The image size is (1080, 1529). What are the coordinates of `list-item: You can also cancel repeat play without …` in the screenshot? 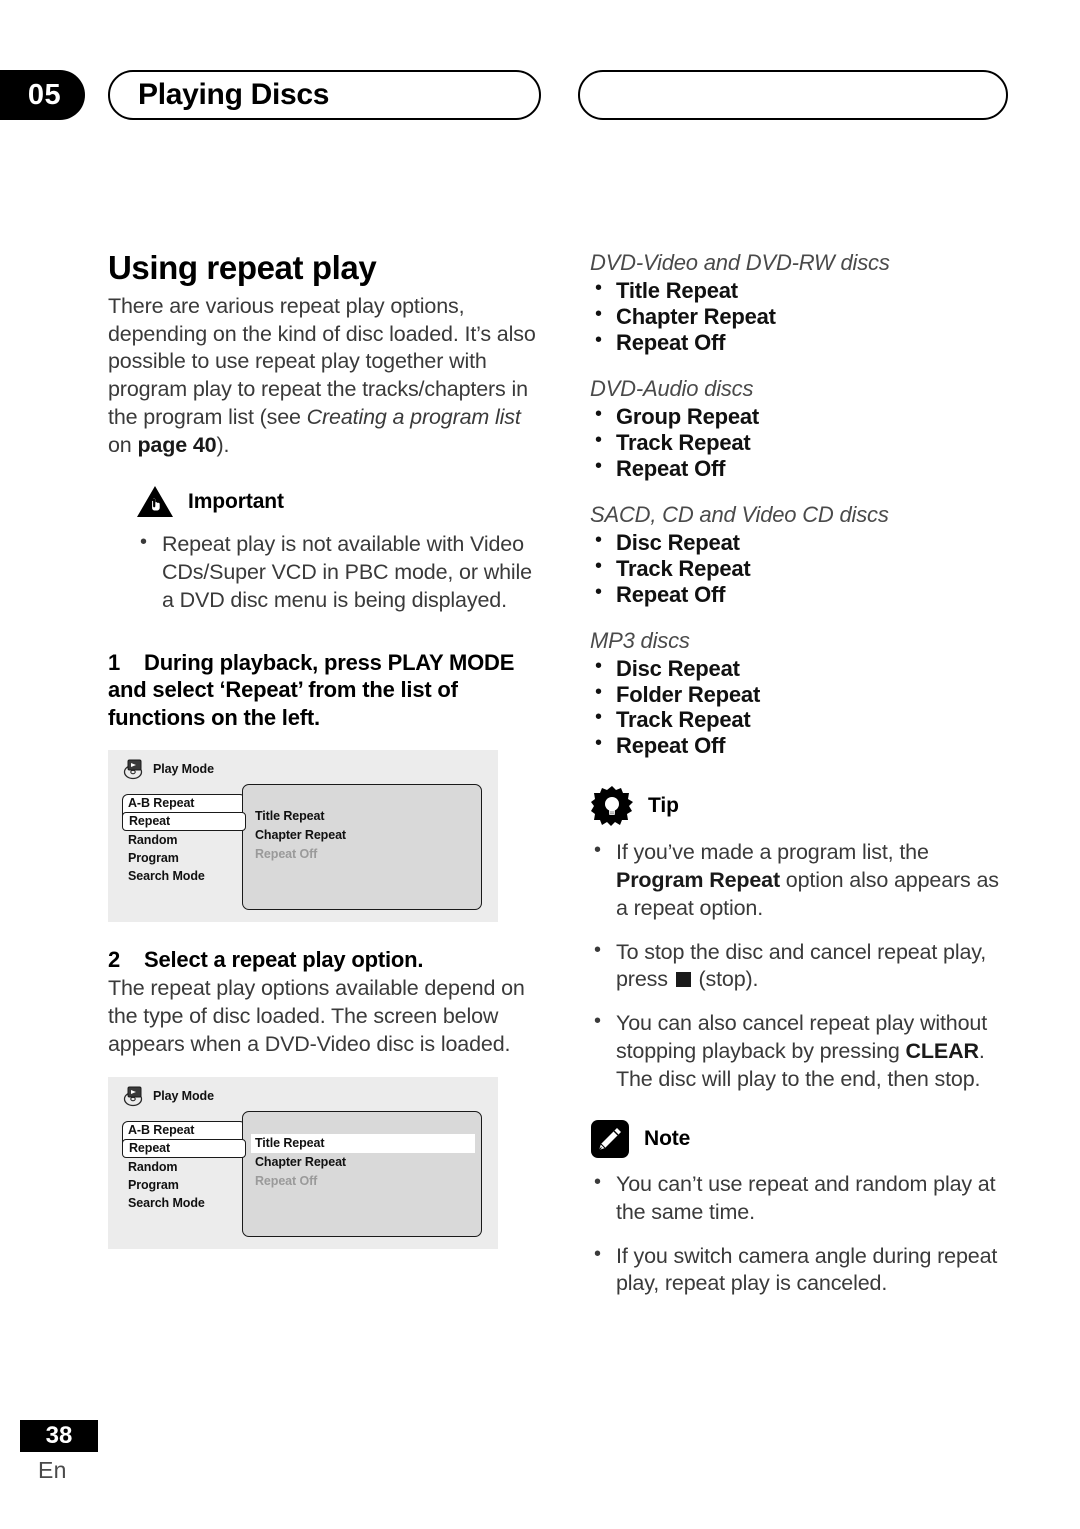 It's located at (800, 1051).